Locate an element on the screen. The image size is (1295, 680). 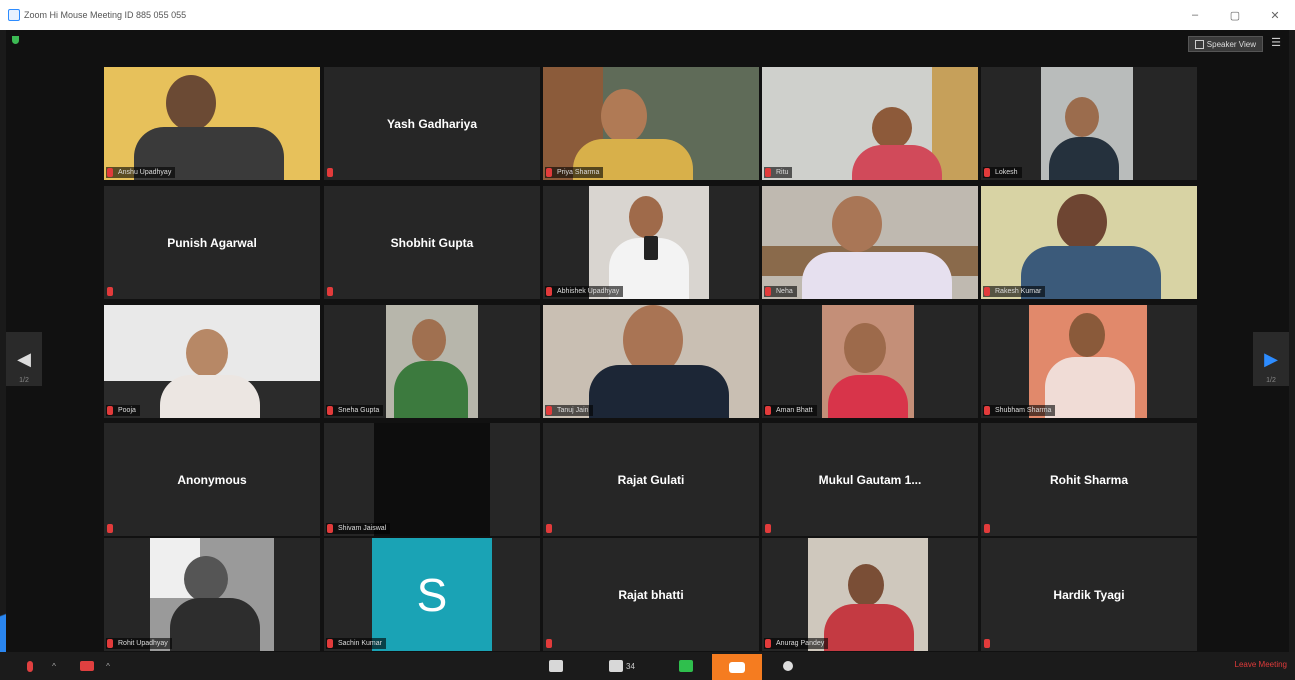
chat-button is located at coordinates (737, 667).